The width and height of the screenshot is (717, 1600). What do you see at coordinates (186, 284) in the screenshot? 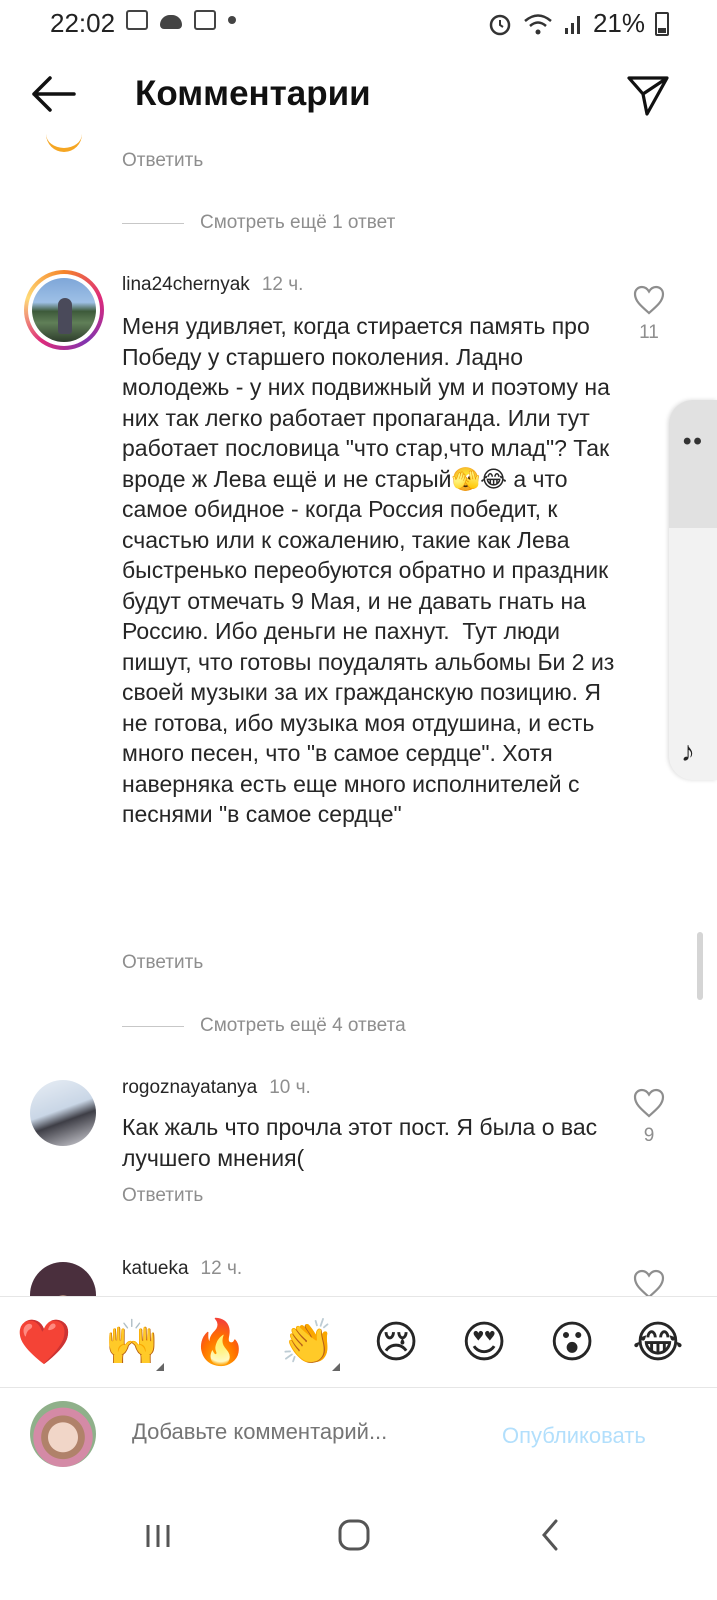
I see `username: lina24chernyak` at bounding box center [186, 284].